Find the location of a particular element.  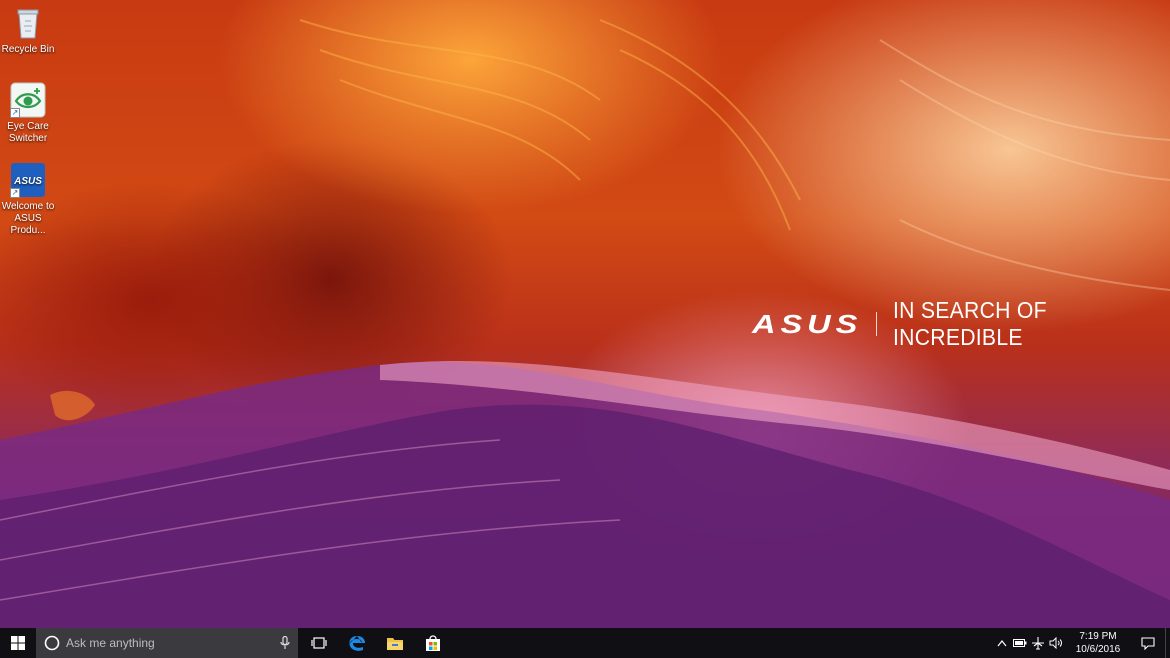

desktop-icon-recycle-bin: Recycle Bin is located at coordinates (29, 30).